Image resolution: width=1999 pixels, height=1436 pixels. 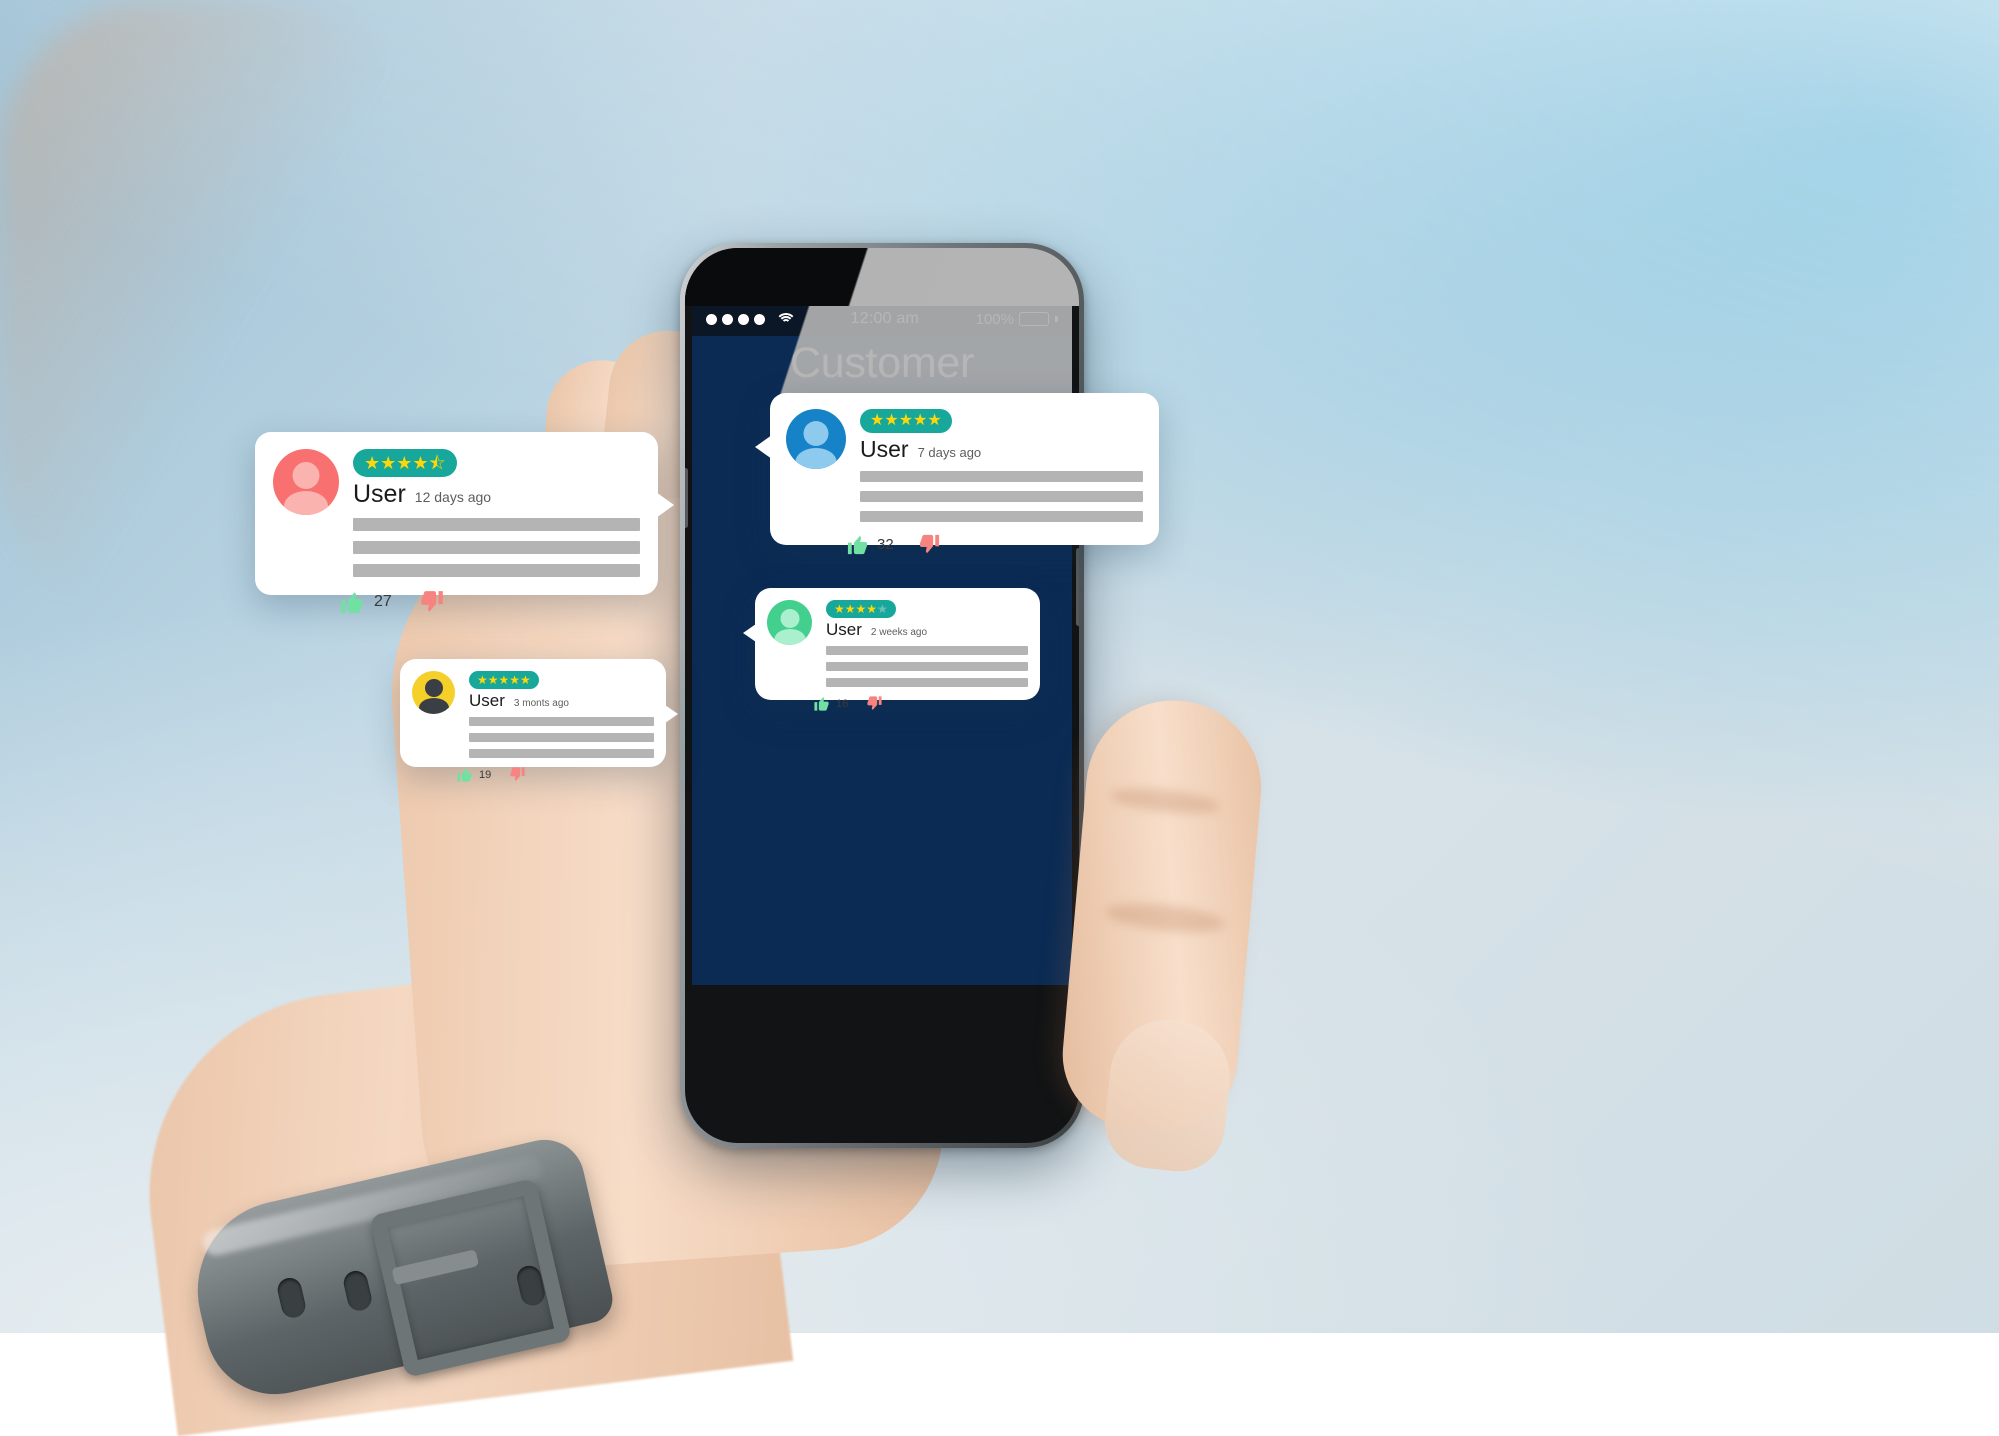 I want to click on volume-button, so click(x=686, y=498).